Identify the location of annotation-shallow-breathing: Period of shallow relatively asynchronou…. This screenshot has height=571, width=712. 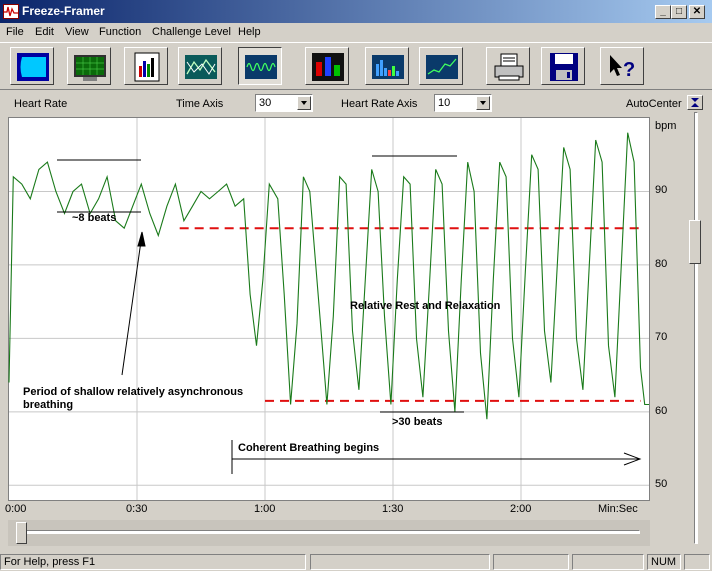
(133, 398).